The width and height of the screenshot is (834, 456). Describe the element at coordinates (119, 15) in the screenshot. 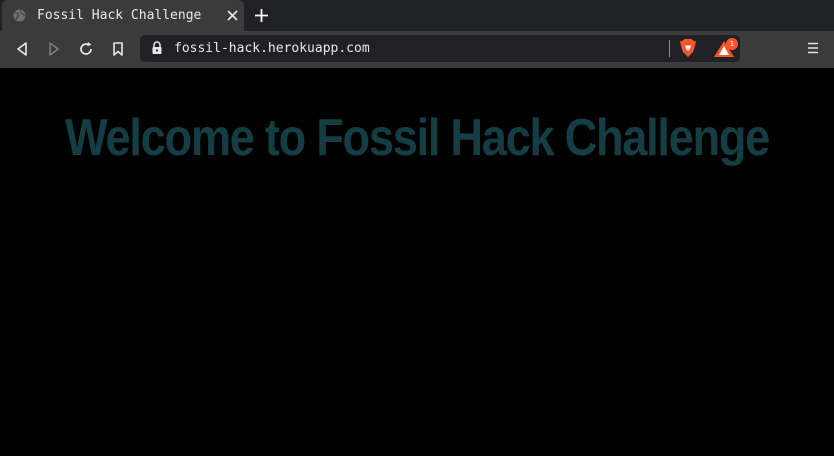

I see `tab-title: Fossil Hack Challenge` at that location.